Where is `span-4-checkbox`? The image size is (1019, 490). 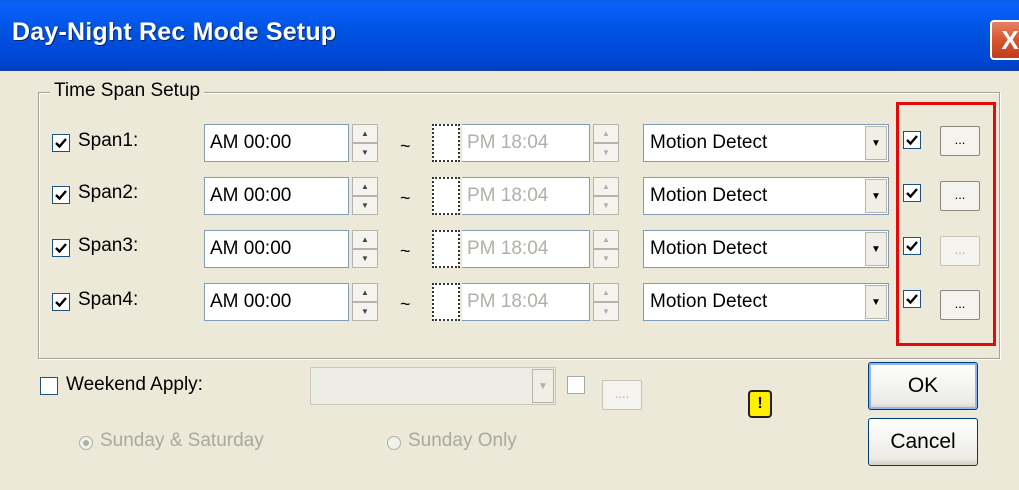
span-4-checkbox is located at coordinates (61, 302).